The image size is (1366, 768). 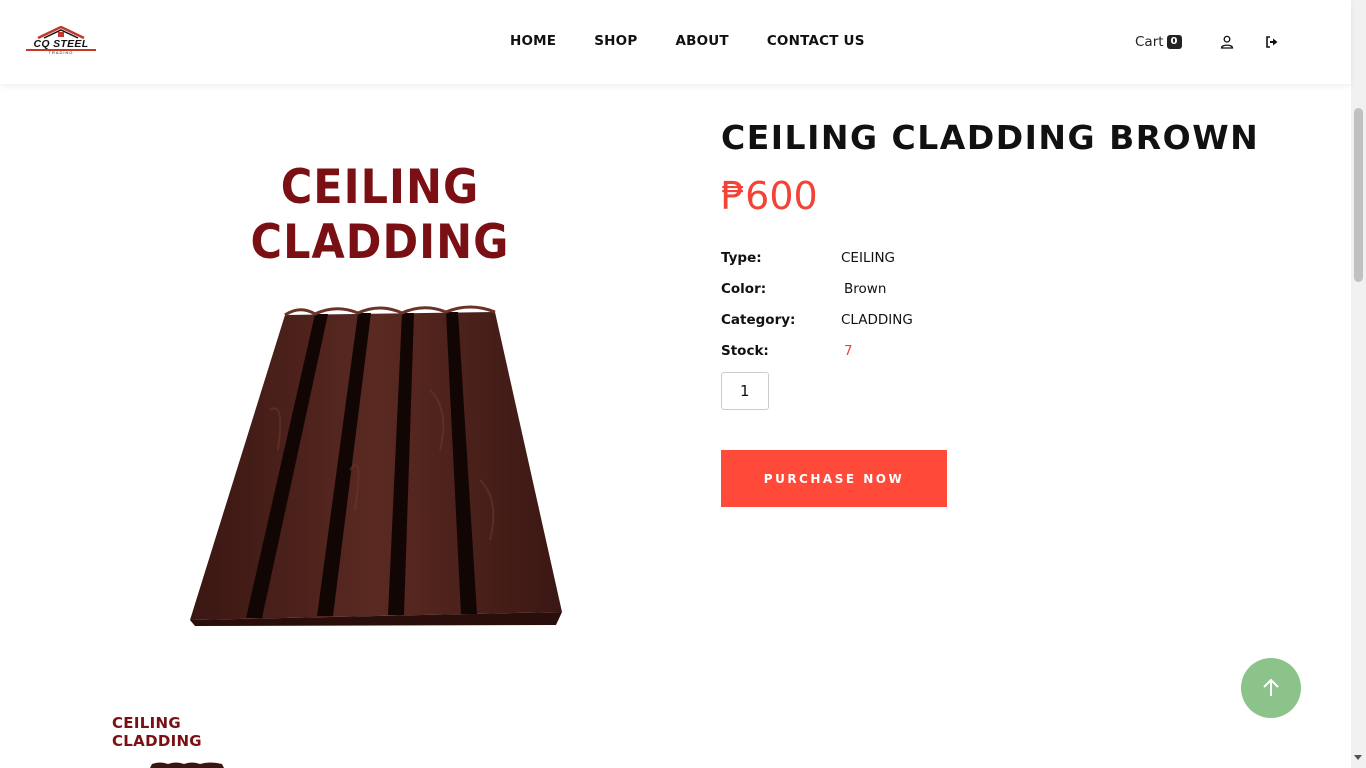 I want to click on page-scrollbar, so click(x=1358, y=384).